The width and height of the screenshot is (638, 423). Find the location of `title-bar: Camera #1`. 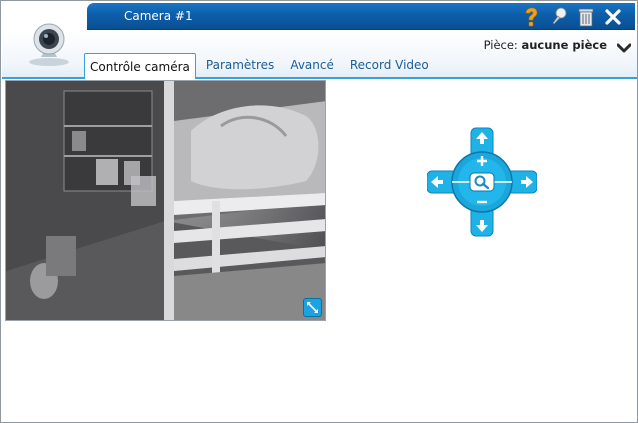

title-bar: Camera #1 is located at coordinates (361, 16).